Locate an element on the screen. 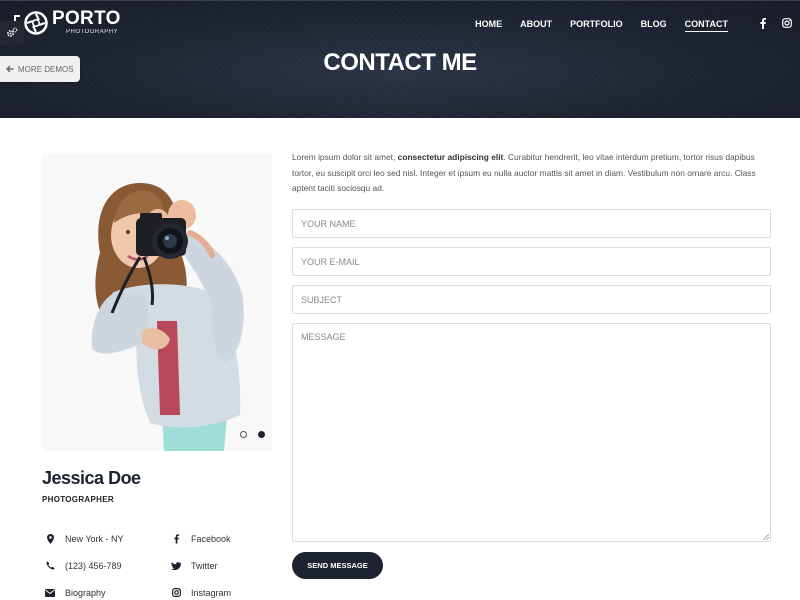  more-demos-label: MORE DEMOS is located at coordinates (46, 69).